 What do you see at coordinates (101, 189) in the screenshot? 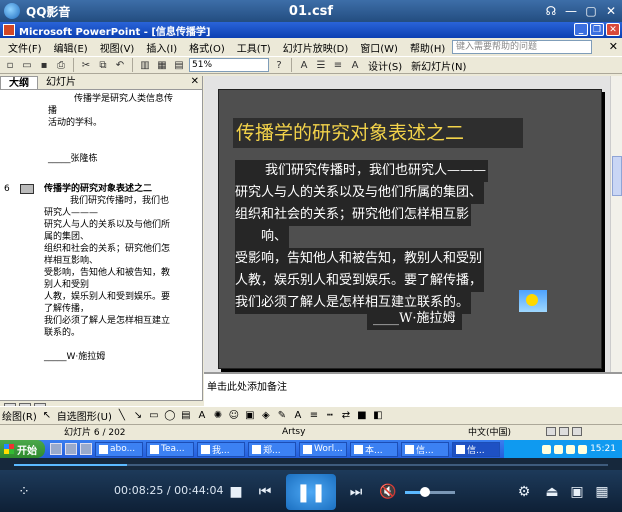
I see `outline-slide-header: 6 传播学的研究对象表述之二` at bounding box center [101, 189].